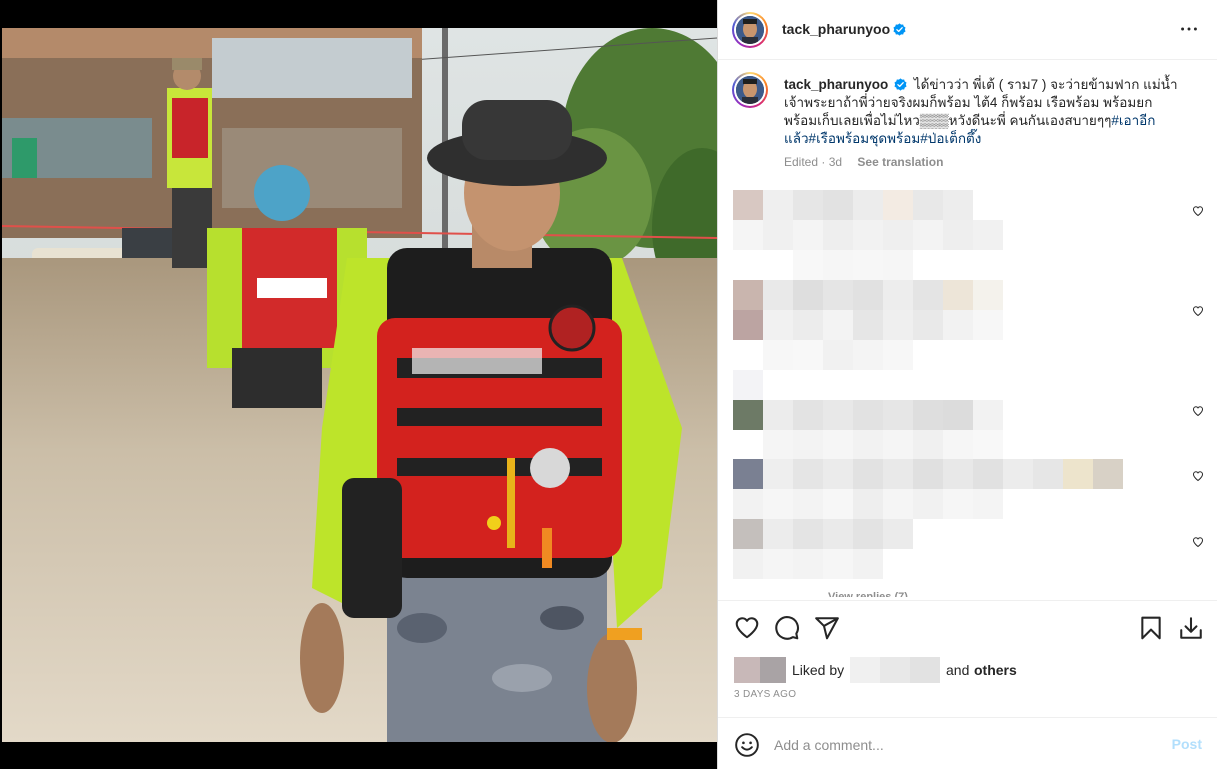 This screenshot has height=769, width=1217. I want to click on caption-avatar-photo, so click(750, 90).